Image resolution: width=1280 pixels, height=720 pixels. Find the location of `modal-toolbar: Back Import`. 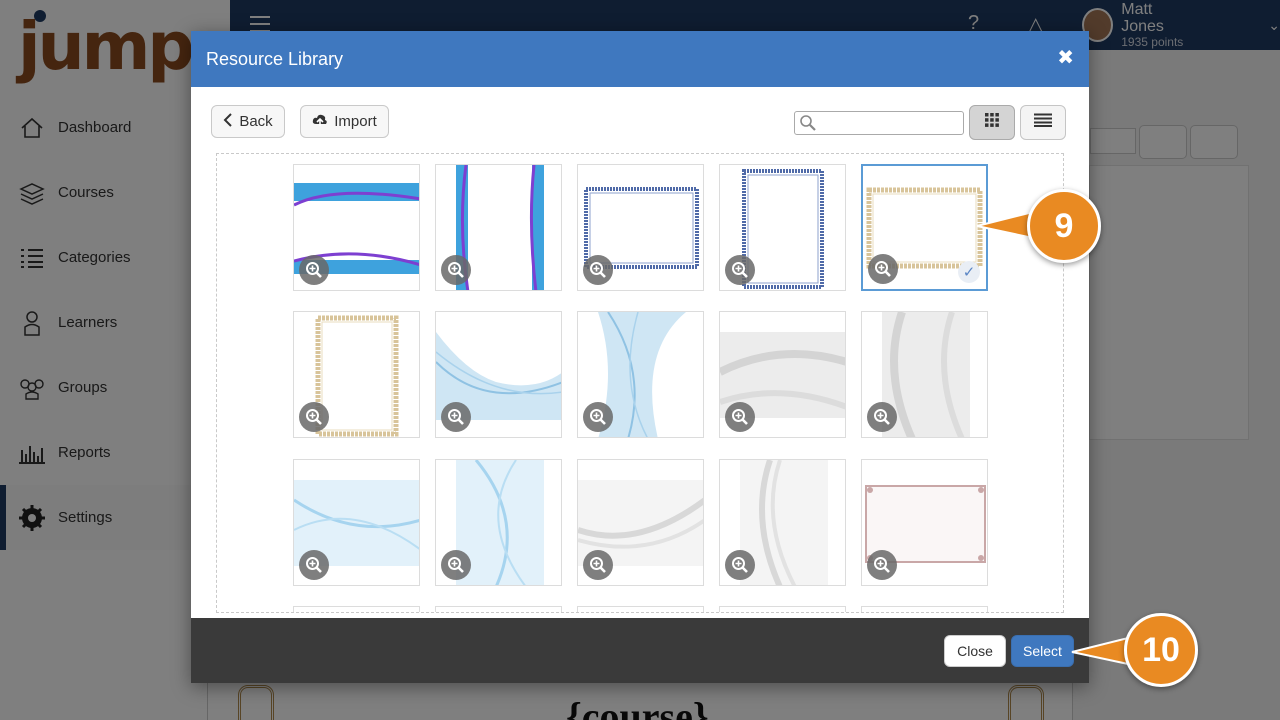

modal-toolbar: Back Import is located at coordinates (640, 118).